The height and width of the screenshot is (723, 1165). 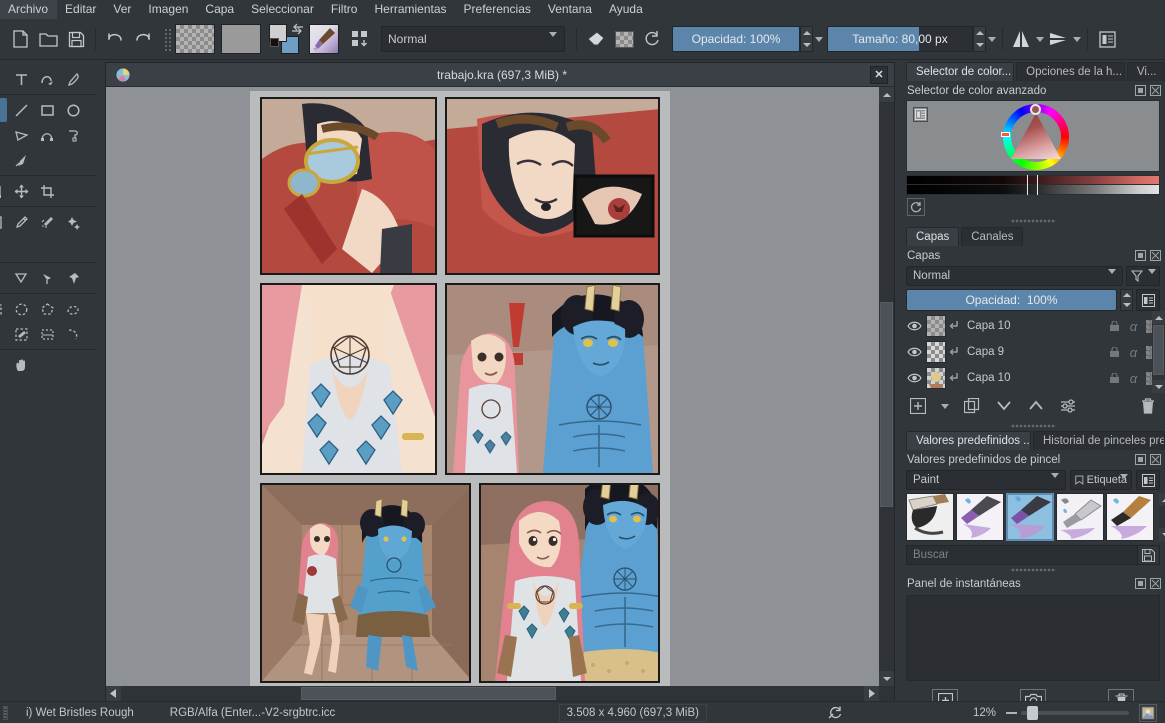 I want to click on opacity-stepper, so click(x=806, y=39).